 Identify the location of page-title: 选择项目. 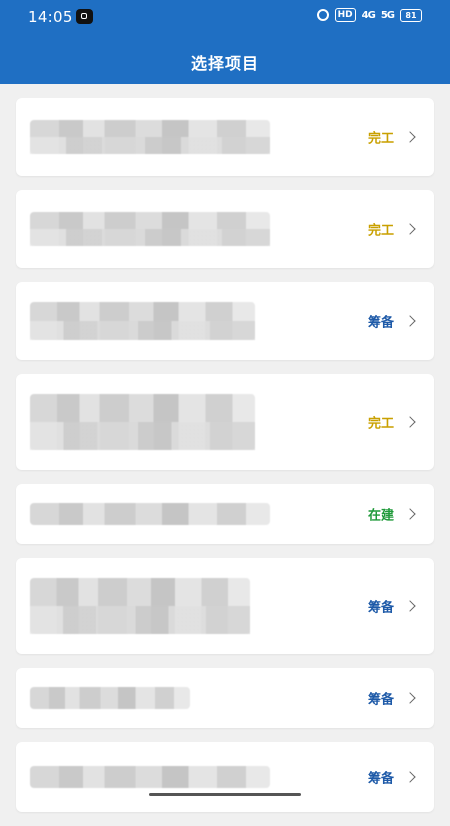
(224, 63).